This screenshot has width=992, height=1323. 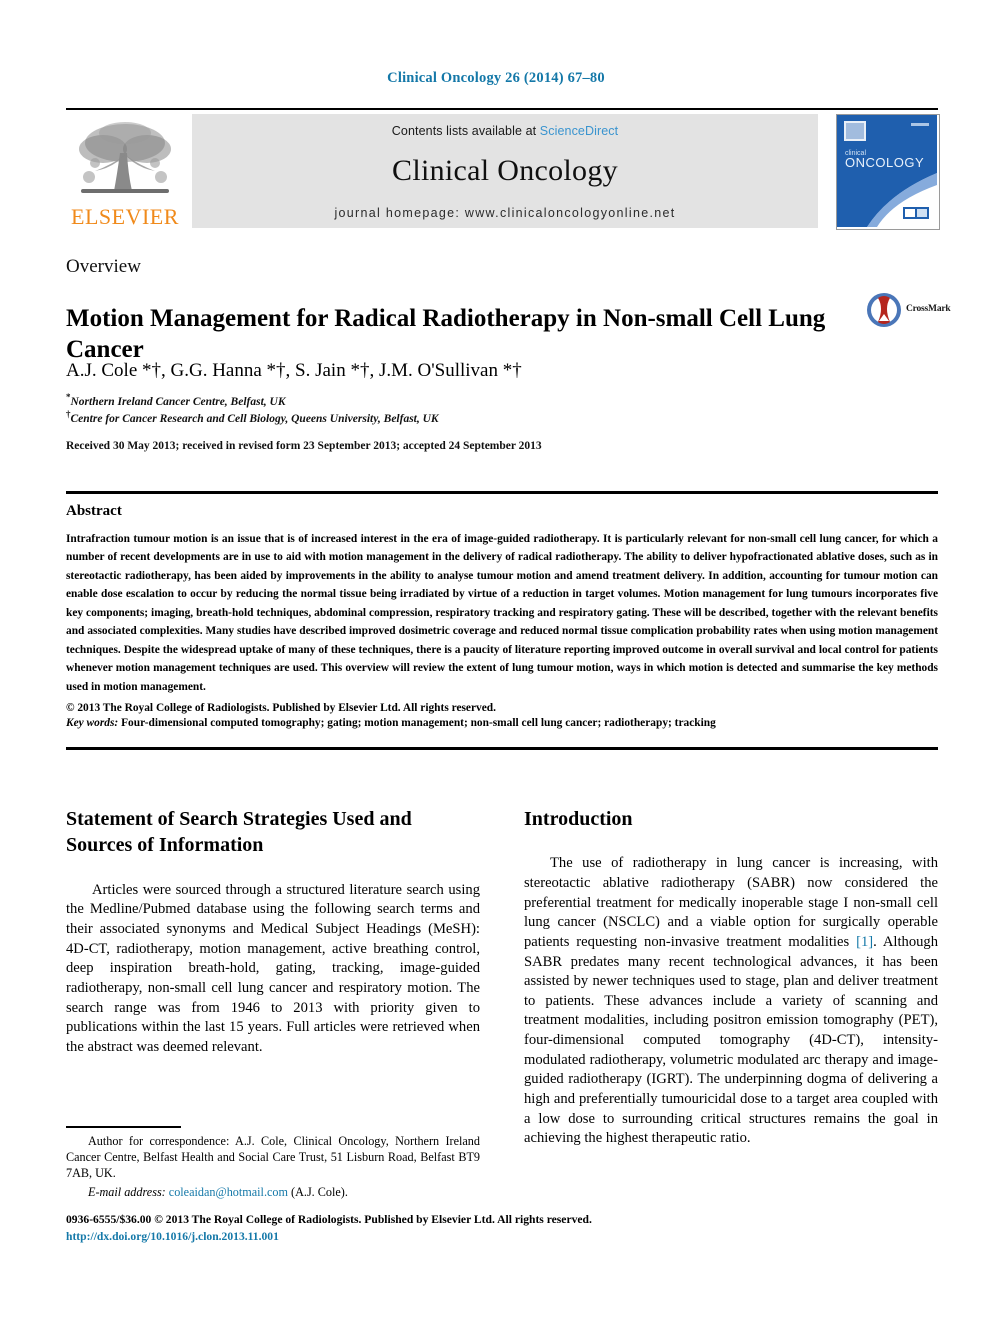 I want to click on journal-title: Clinical Oncology, so click(x=505, y=170).